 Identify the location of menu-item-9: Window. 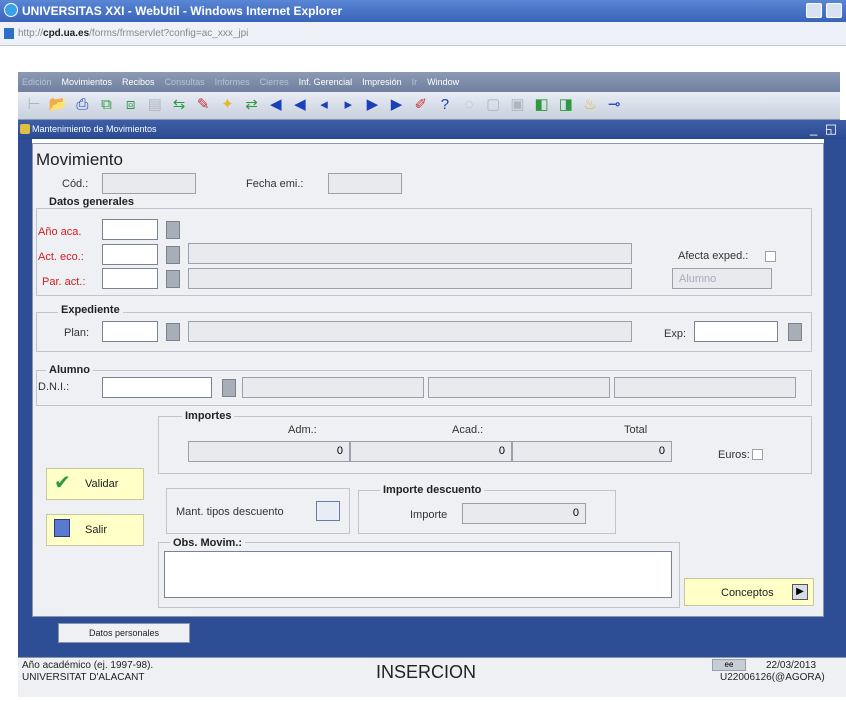
(443, 82).